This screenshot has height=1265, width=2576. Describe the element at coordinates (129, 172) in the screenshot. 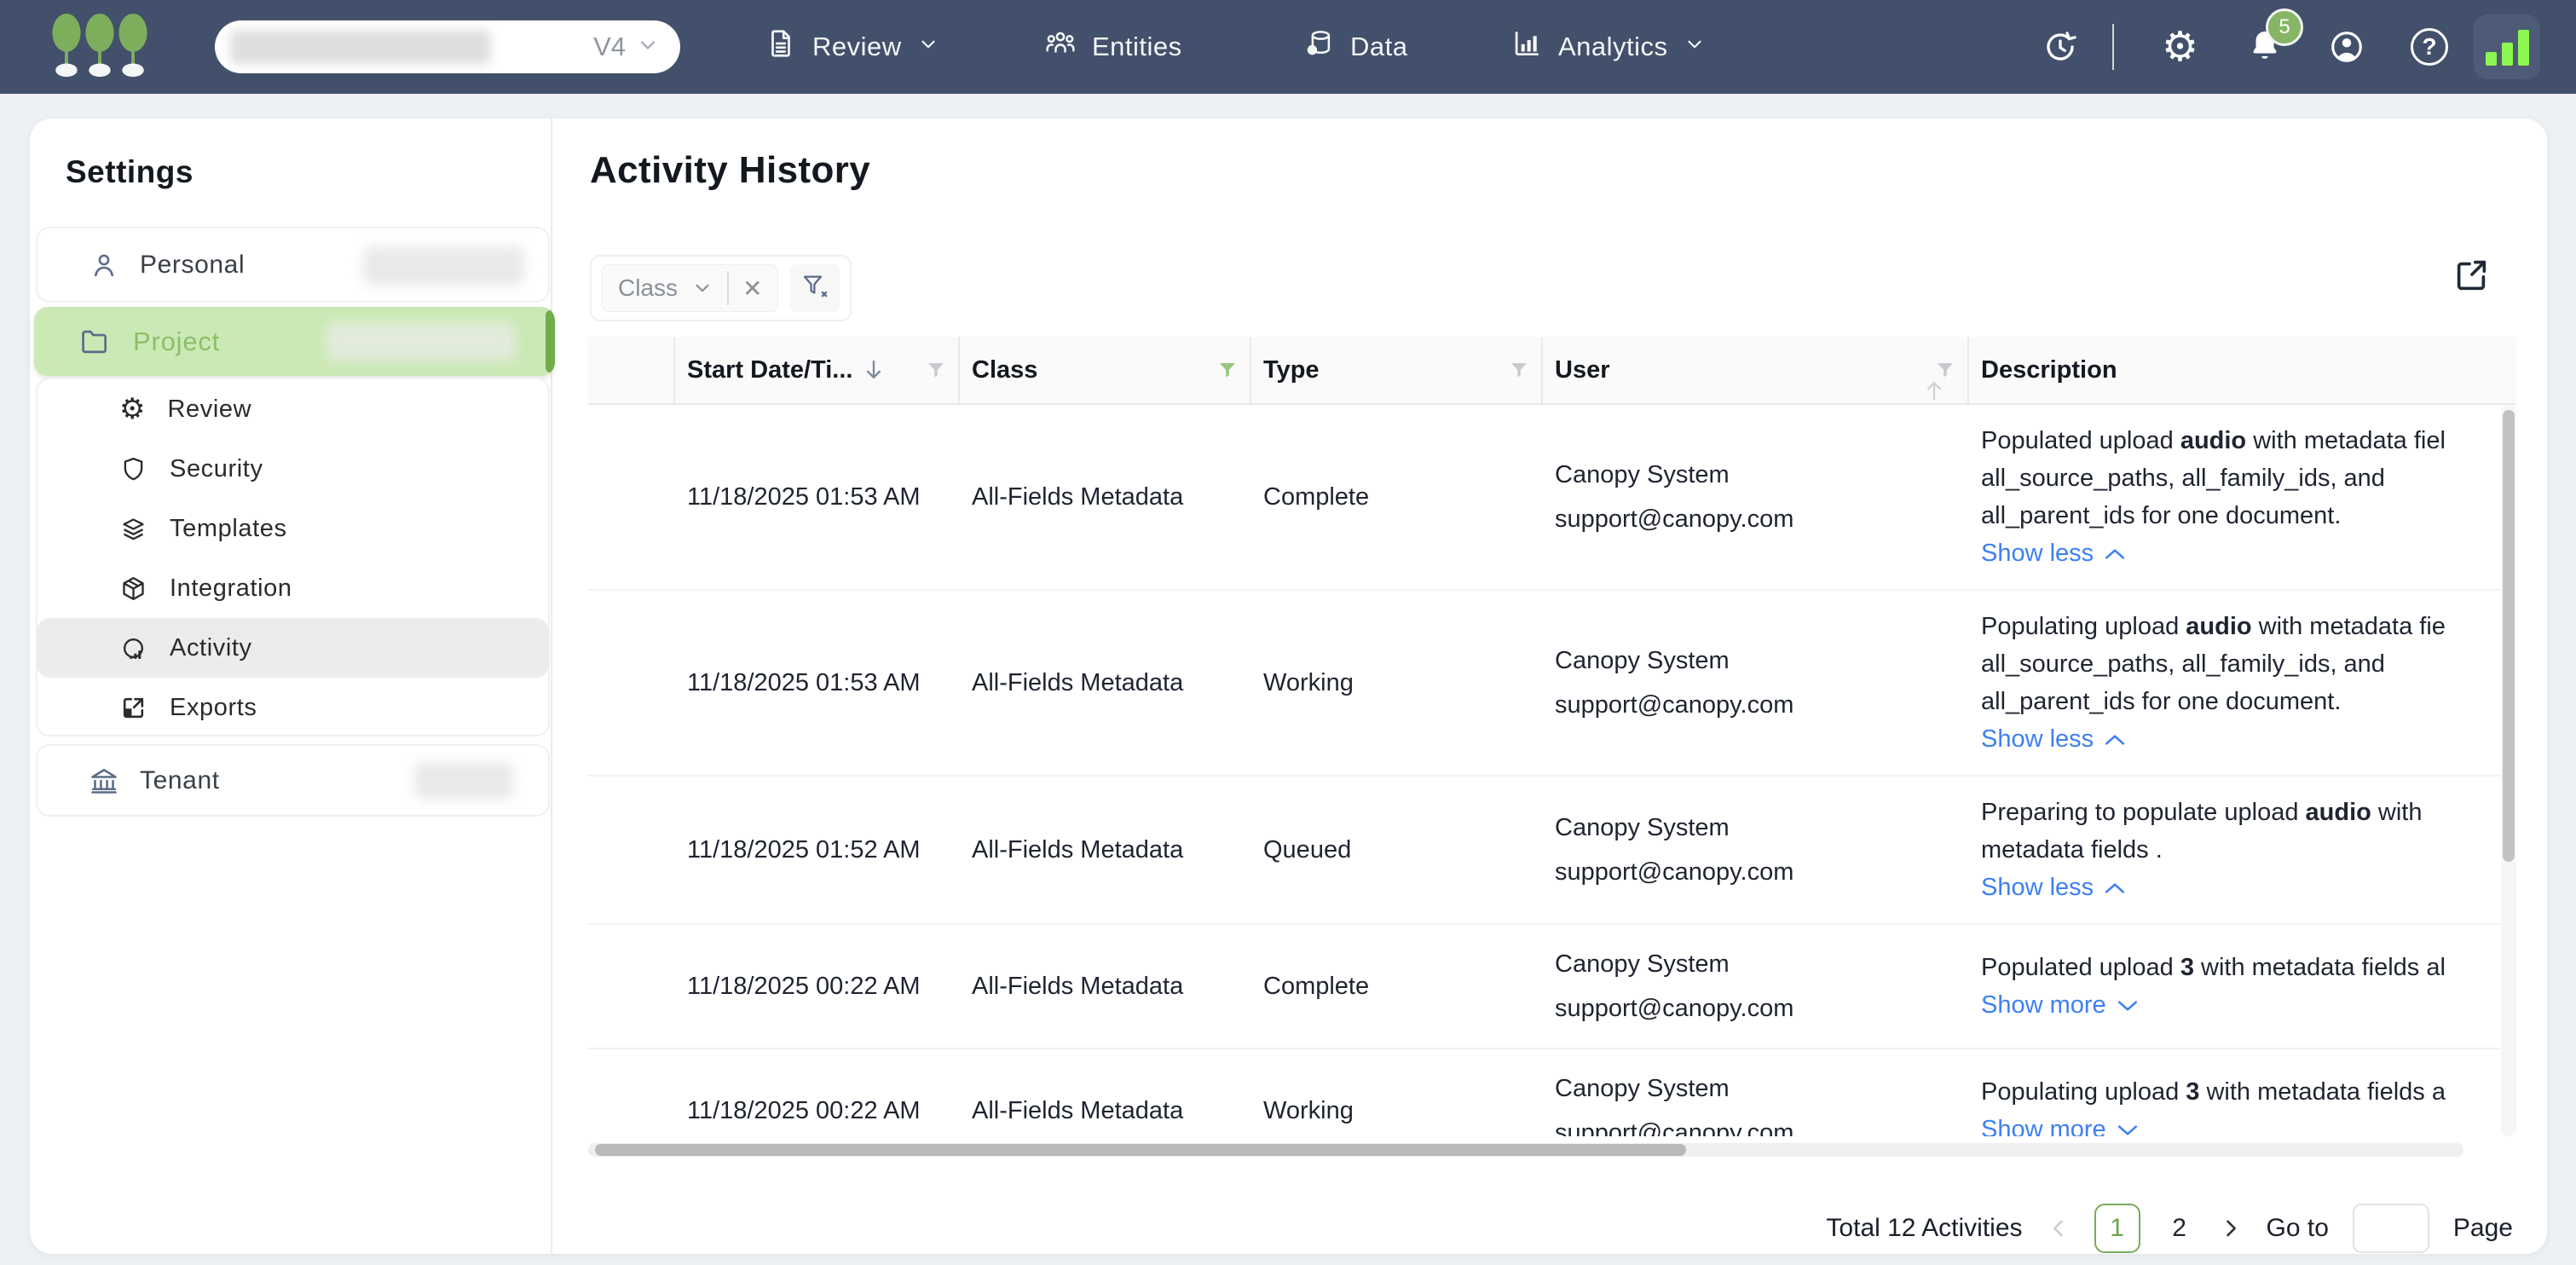

I see `sidebar-title: Settings` at that location.